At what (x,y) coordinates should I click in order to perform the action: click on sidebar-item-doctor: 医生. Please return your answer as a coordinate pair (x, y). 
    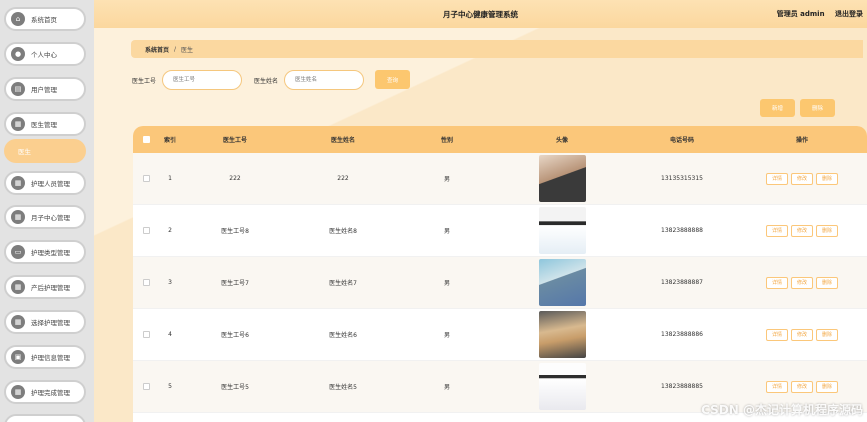
    Looking at the image, I should click on (45, 151).